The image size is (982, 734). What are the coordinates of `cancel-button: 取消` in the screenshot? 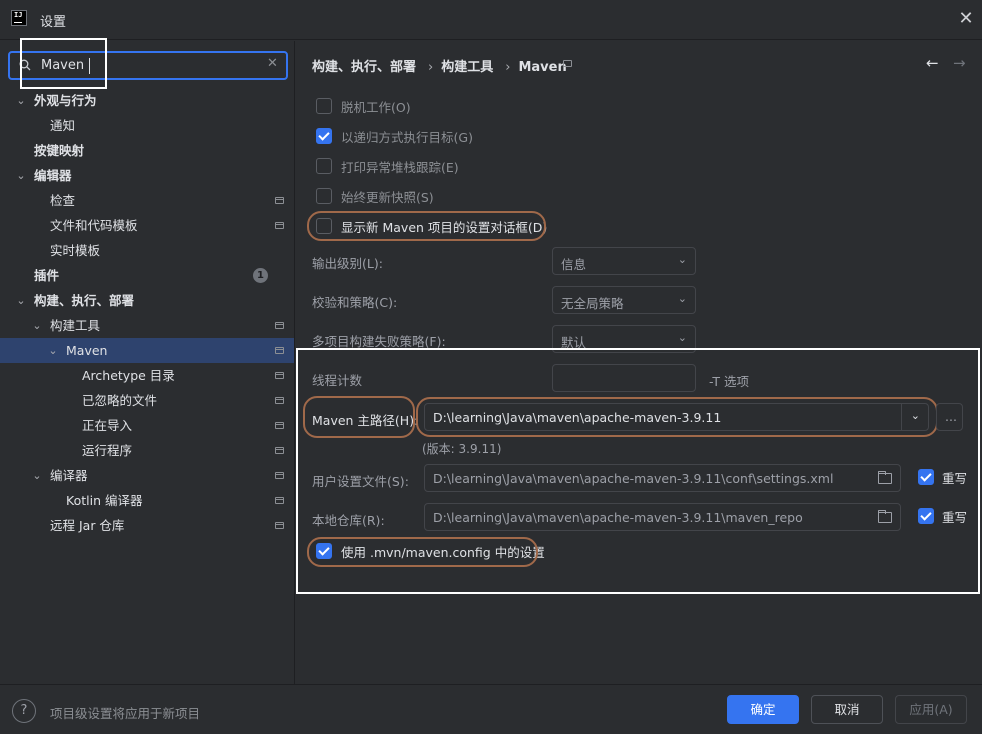 It's located at (847, 709).